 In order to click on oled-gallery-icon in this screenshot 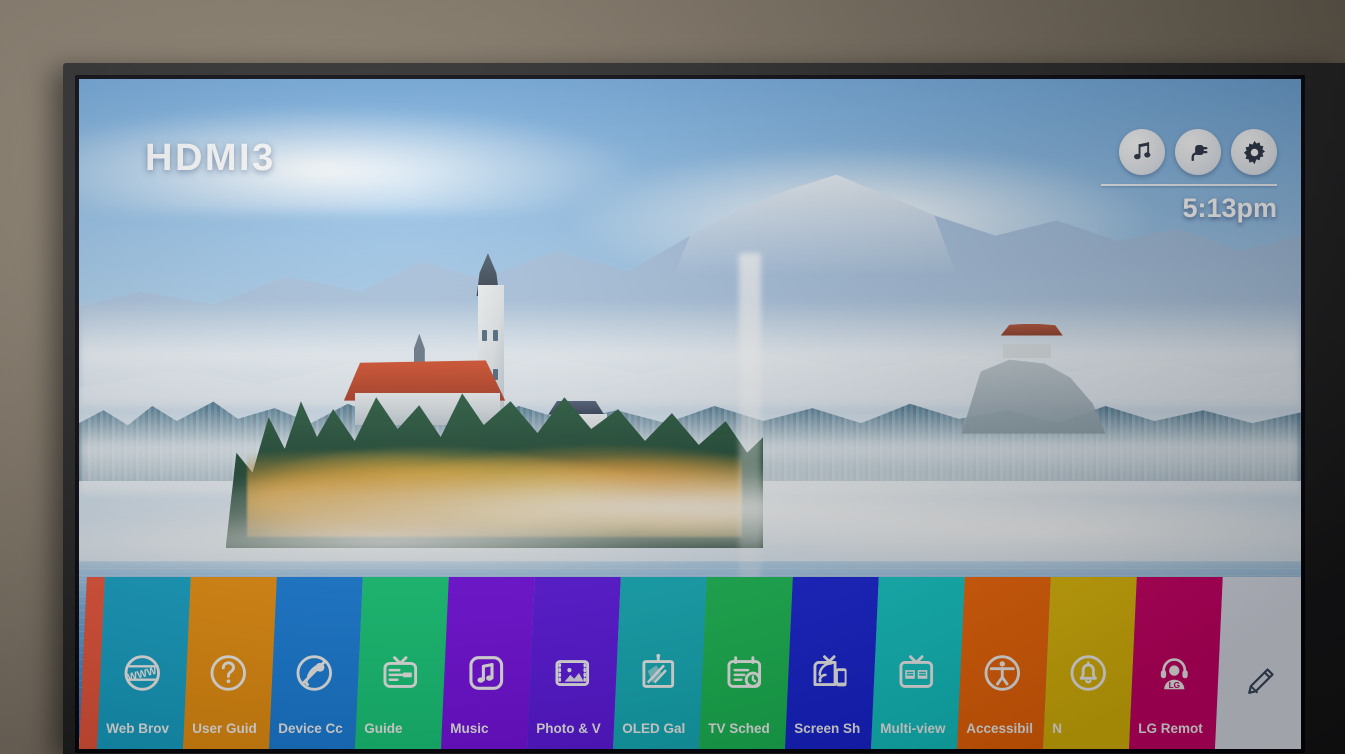, I will do `click(658, 673)`.